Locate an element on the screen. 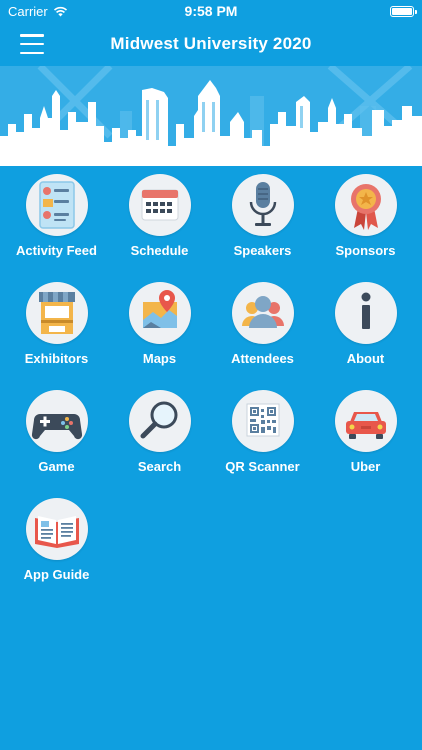 This screenshot has width=422, height=750. tile-label: Speakers is located at coordinates (262, 250).